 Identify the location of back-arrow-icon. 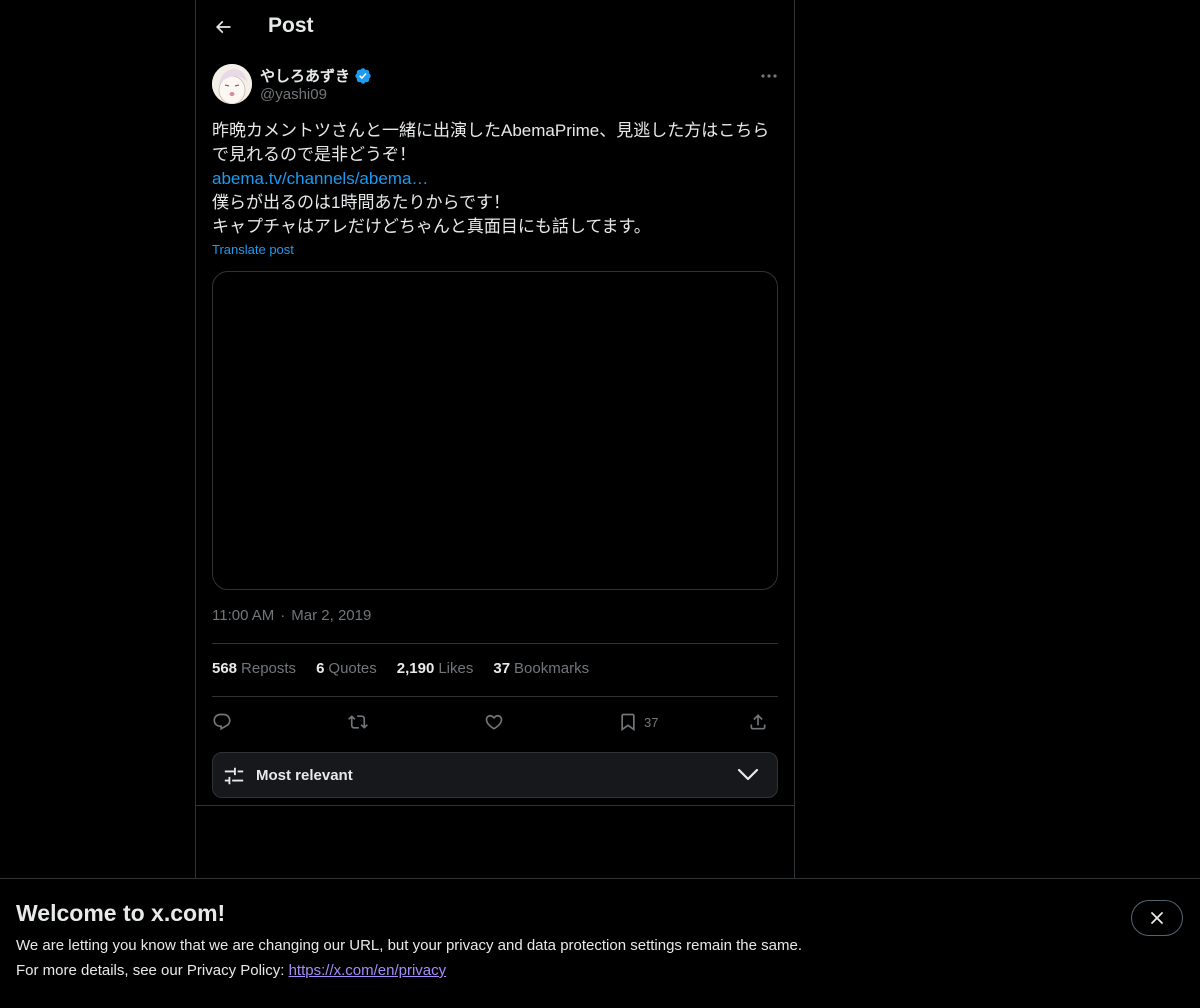
(223, 27).